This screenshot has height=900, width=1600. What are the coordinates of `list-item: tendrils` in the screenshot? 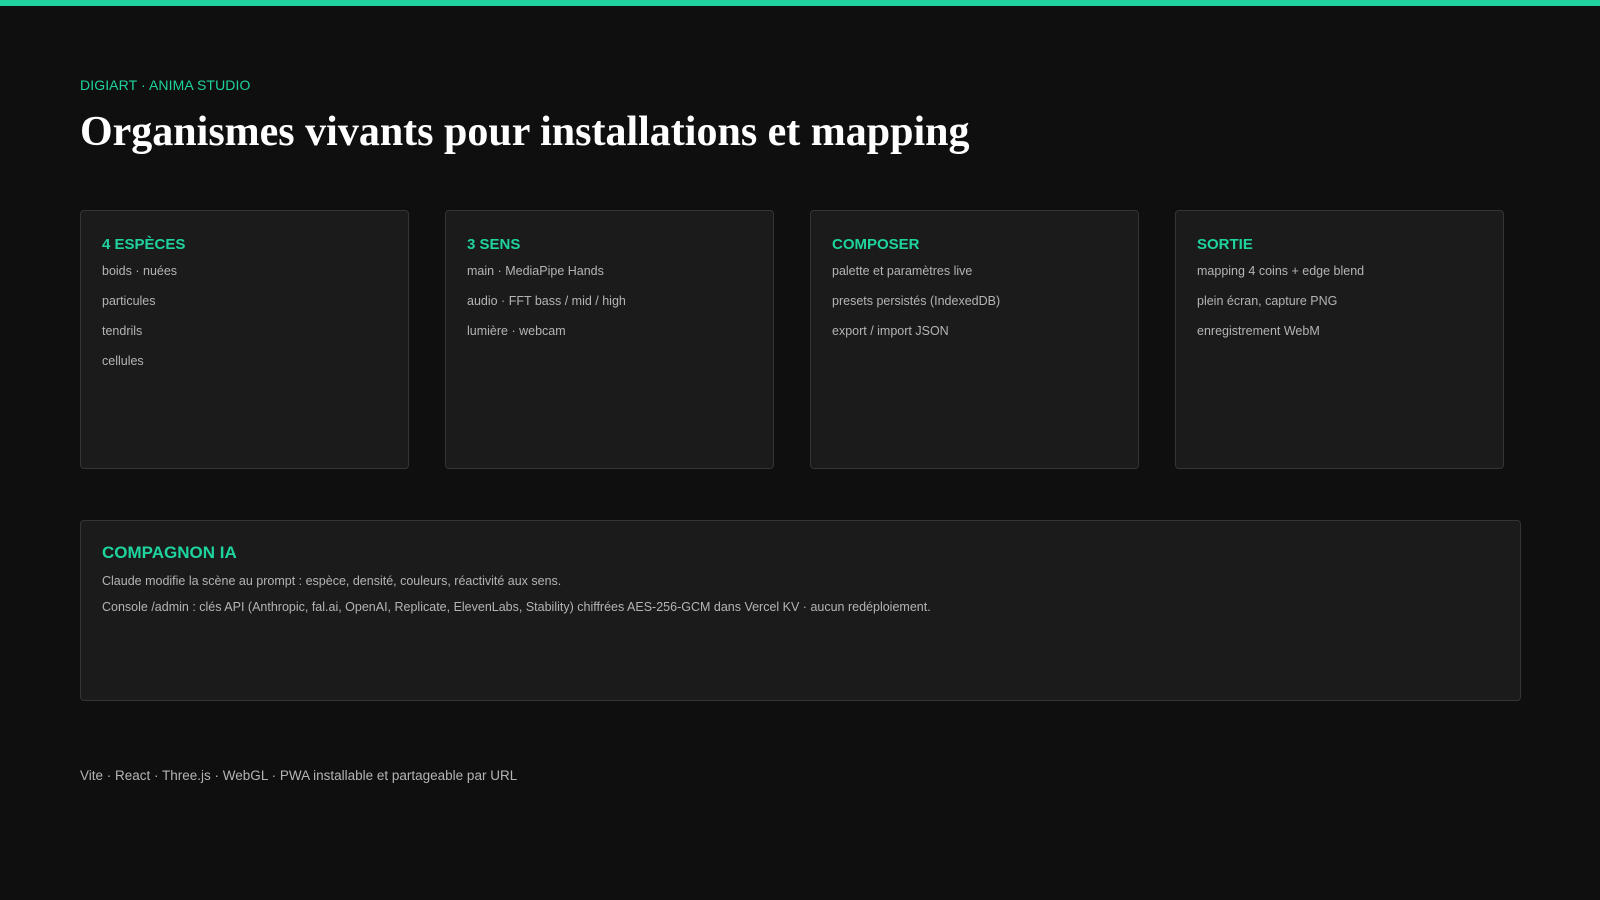 It's located at (122, 331).